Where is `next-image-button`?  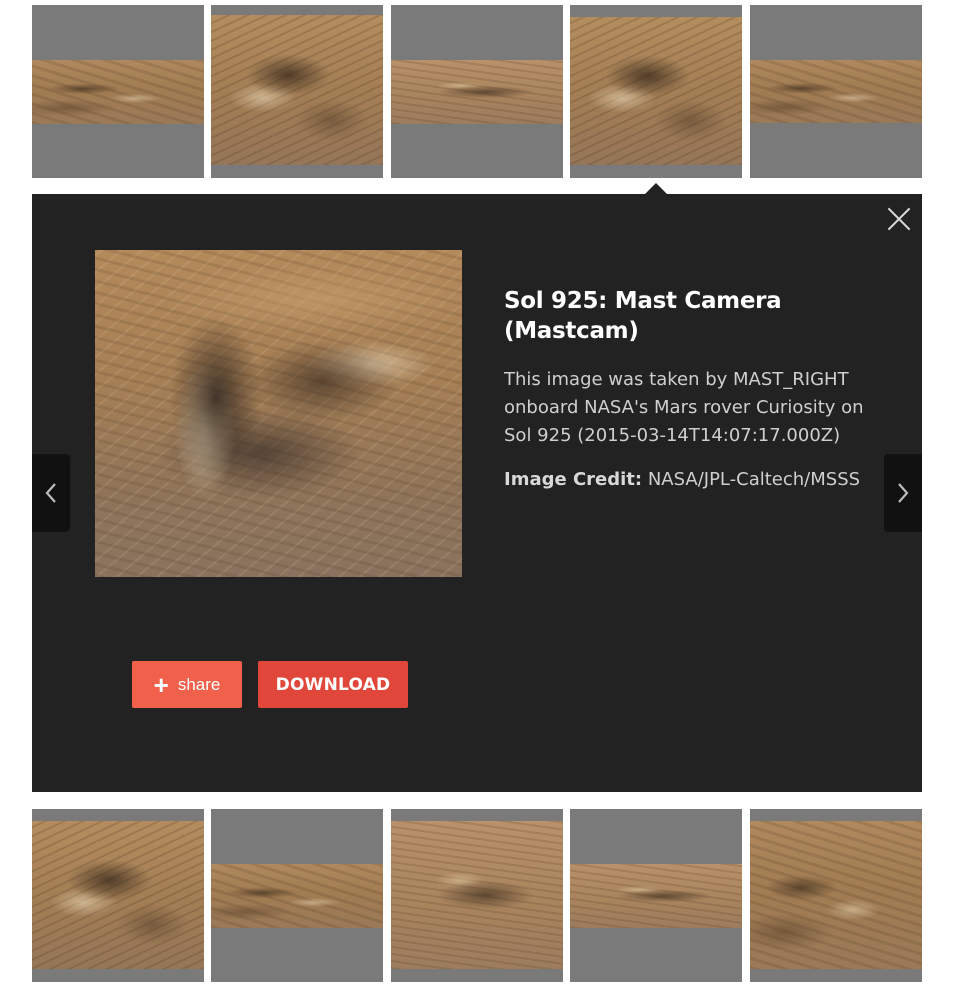 next-image-button is located at coordinates (903, 493).